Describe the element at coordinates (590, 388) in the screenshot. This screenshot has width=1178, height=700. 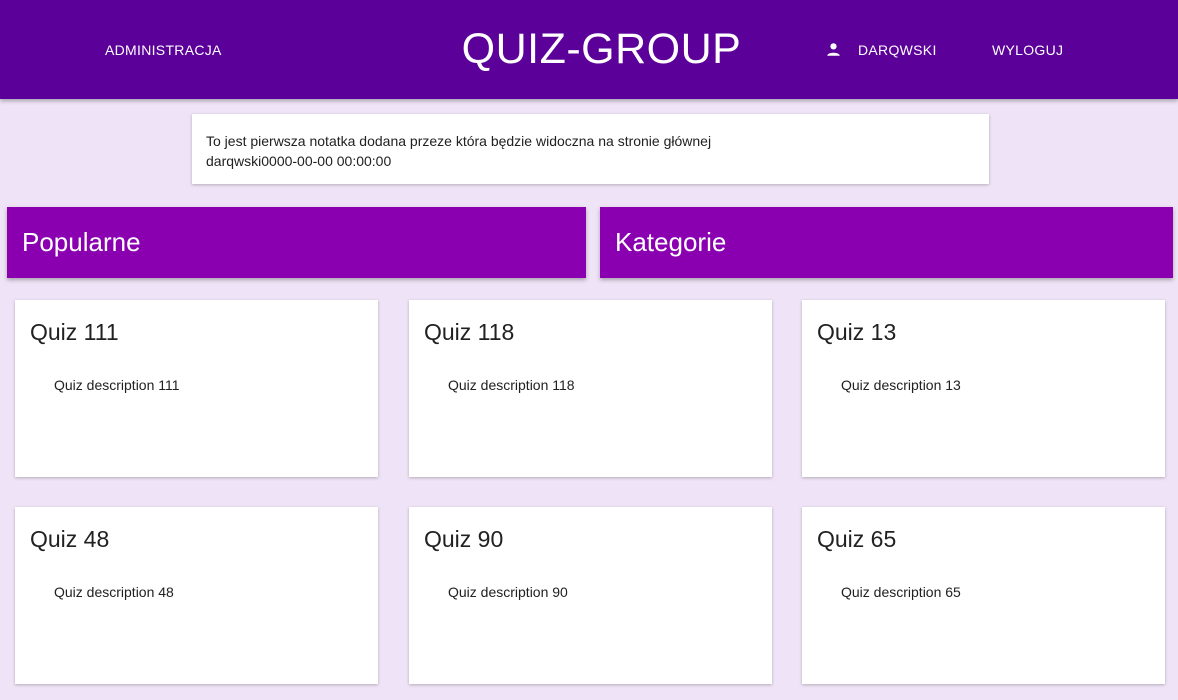
I see `quiz-card: Quiz 118 Quiz description 118` at that location.